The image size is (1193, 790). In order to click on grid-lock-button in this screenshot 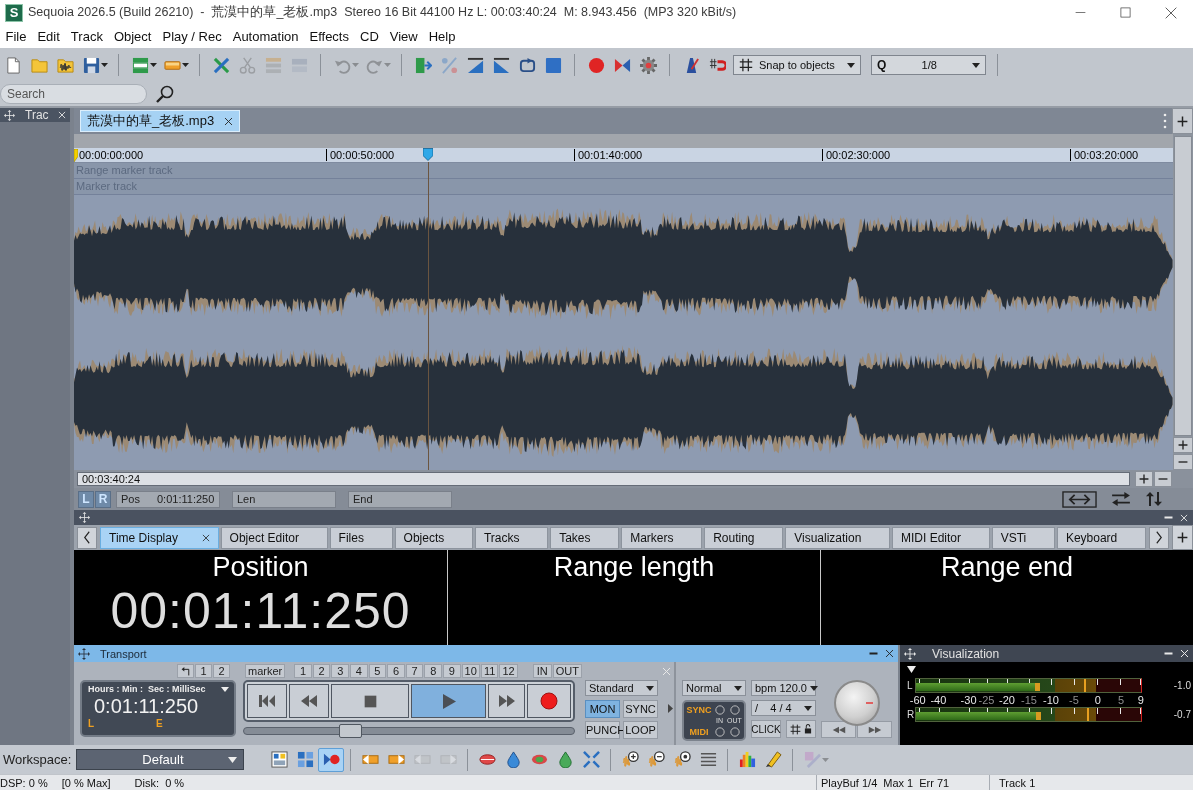, I will do `click(801, 729)`.